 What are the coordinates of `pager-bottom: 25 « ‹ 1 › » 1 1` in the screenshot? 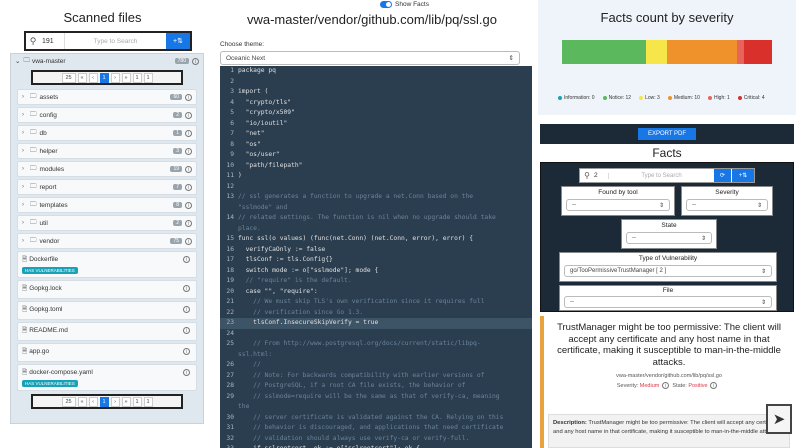 It's located at (107, 401).